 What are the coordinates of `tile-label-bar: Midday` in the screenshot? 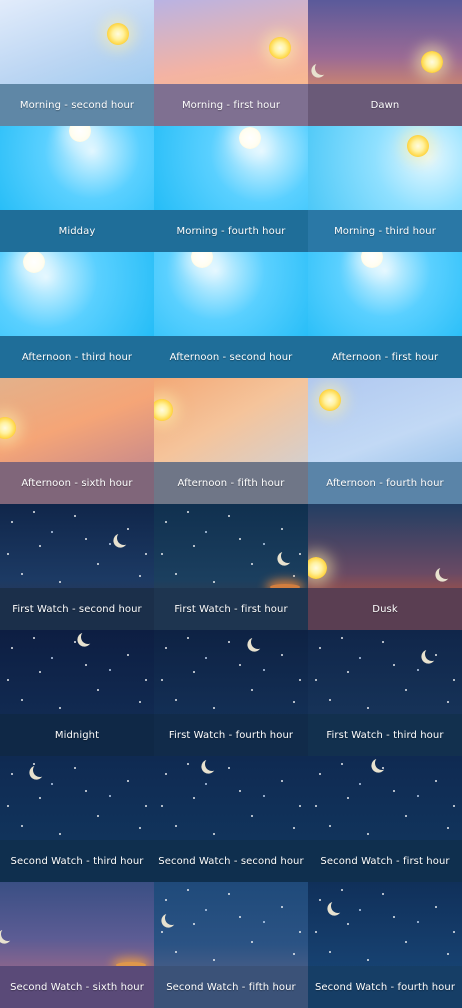 It's located at (77, 231).